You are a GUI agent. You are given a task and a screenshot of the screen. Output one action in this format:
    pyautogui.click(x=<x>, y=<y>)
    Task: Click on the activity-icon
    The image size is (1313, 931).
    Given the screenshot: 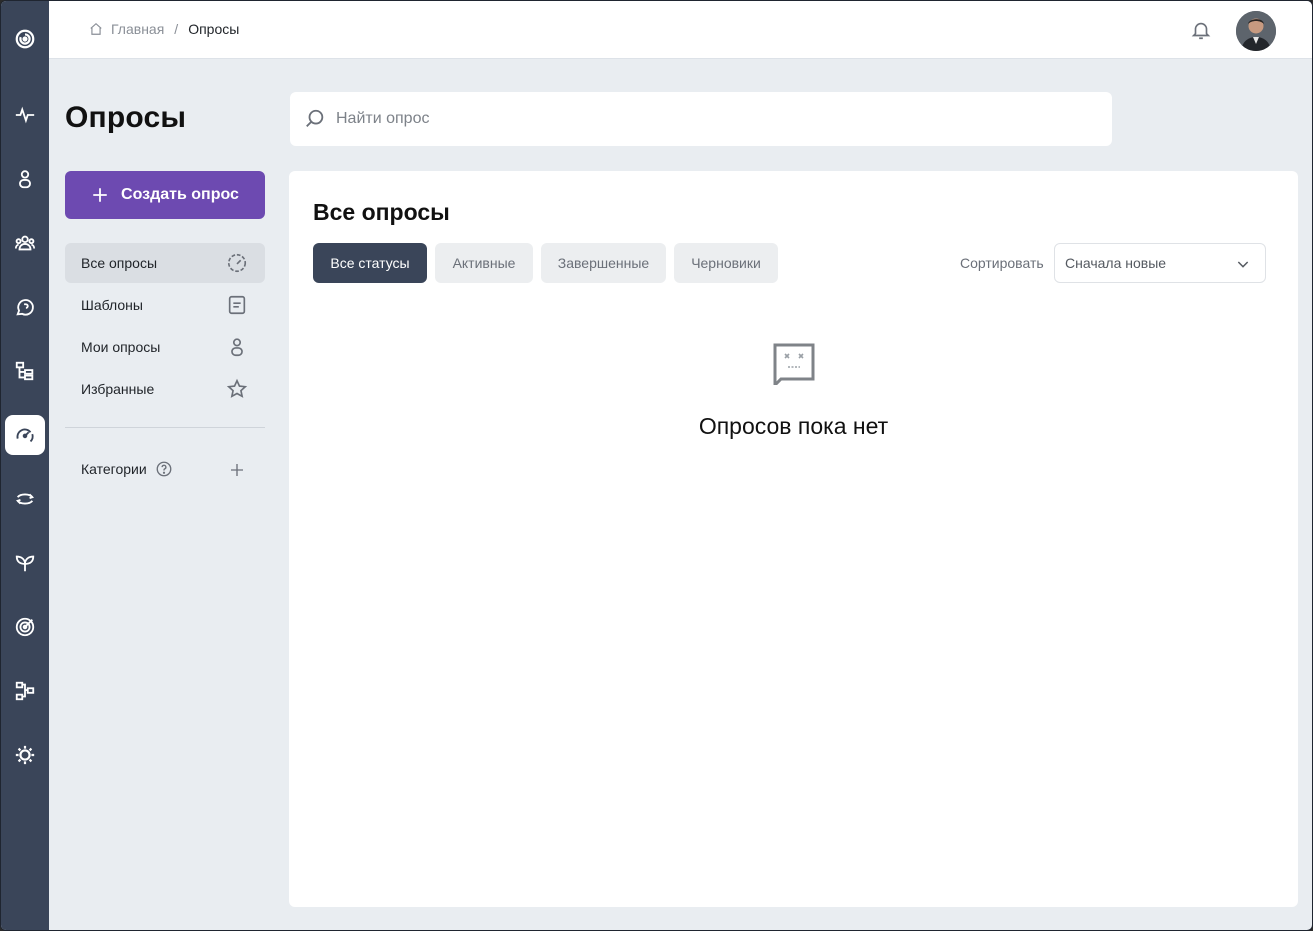 What is the action you would take?
    pyautogui.click(x=25, y=115)
    